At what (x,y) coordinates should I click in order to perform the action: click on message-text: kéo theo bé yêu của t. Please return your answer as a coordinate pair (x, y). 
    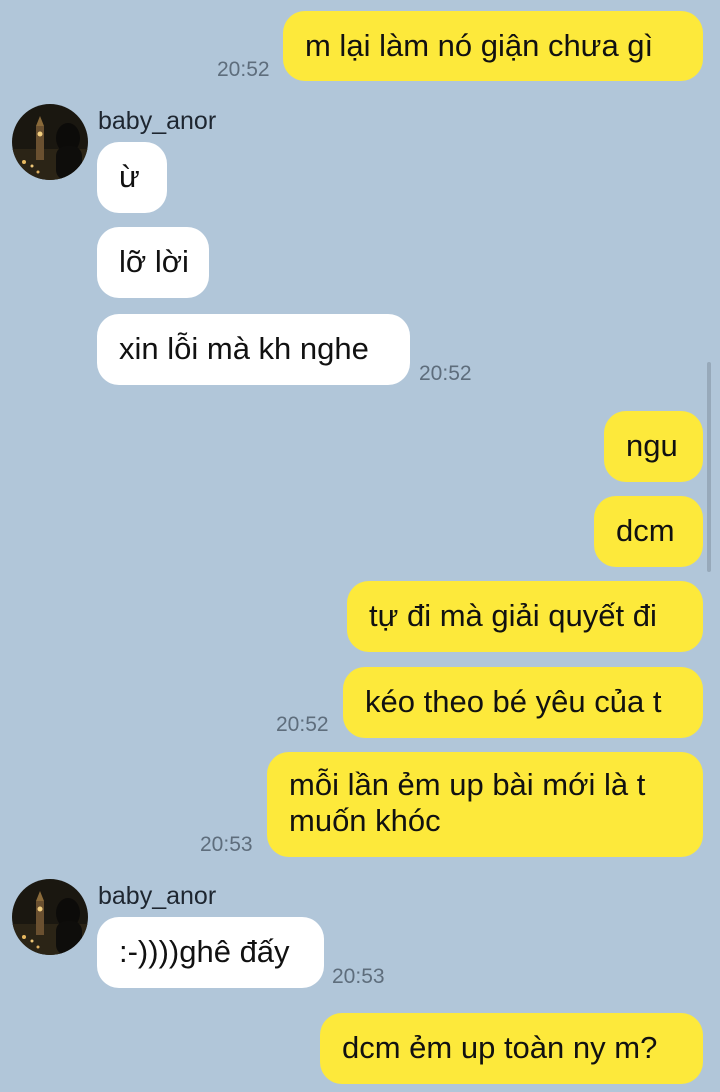
    Looking at the image, I should click on (513, 701).